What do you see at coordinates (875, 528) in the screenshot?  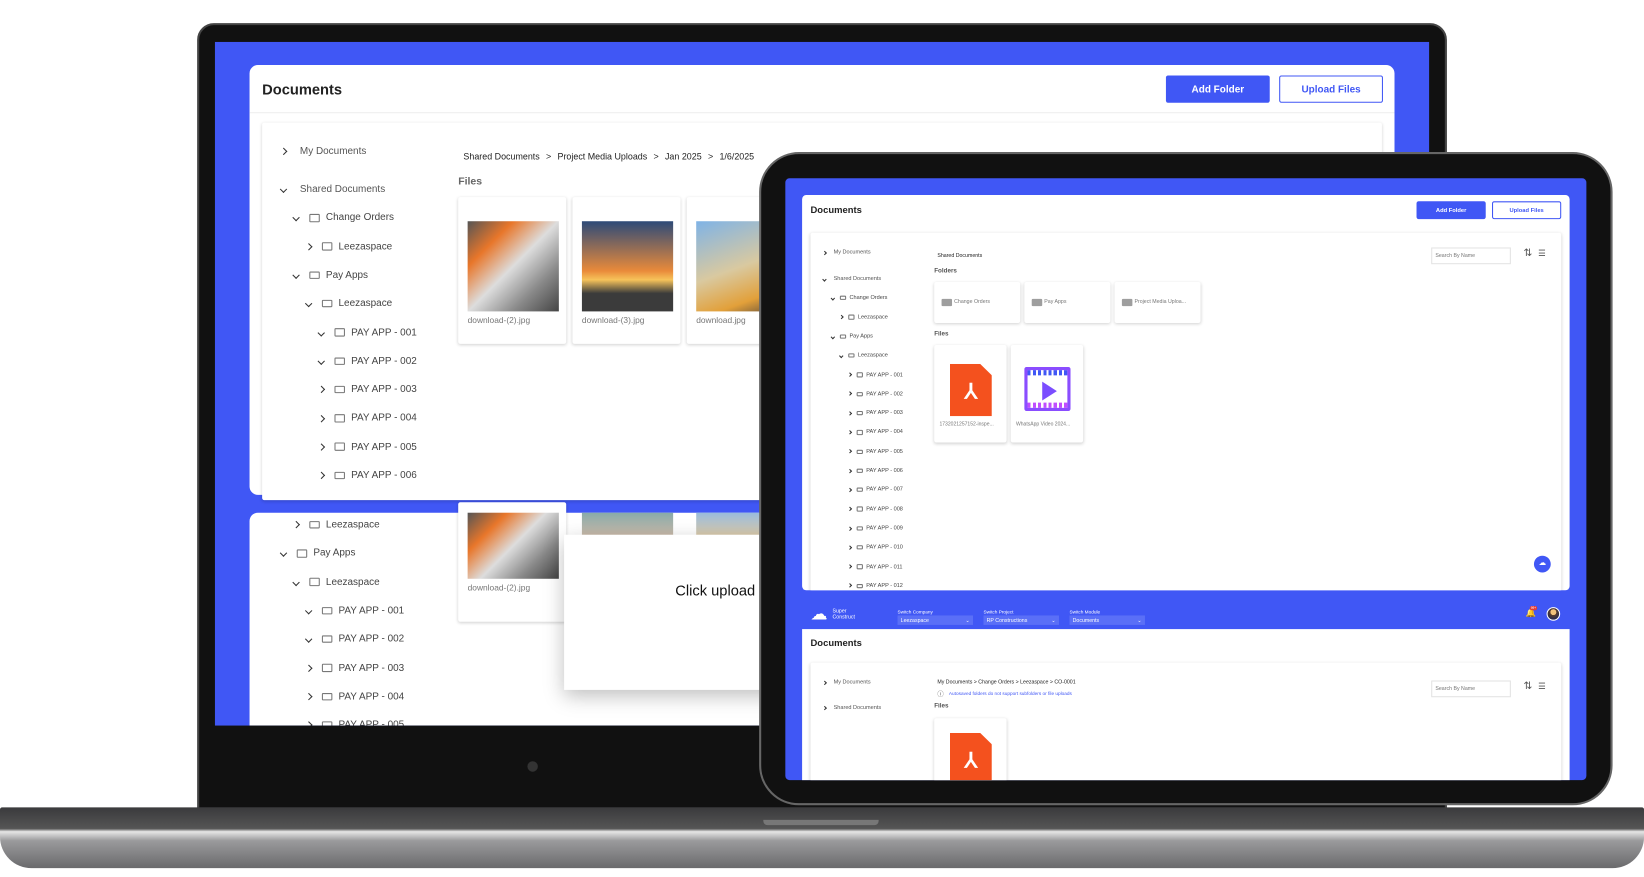 I see `tree-item: PAY APP - 009` at bounding box center [875, 528].